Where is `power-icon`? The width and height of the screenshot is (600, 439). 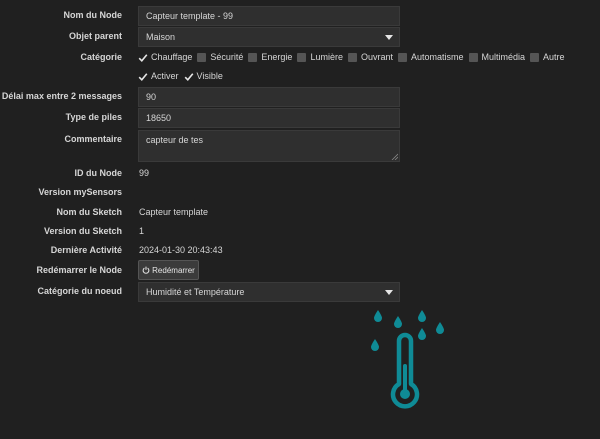 power-icon is located at coordinates (146, 270).